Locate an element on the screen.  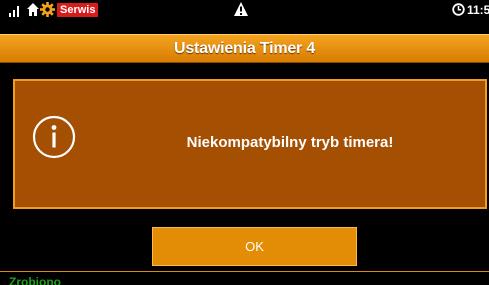
info-icon is located at coordinates (54, 139).